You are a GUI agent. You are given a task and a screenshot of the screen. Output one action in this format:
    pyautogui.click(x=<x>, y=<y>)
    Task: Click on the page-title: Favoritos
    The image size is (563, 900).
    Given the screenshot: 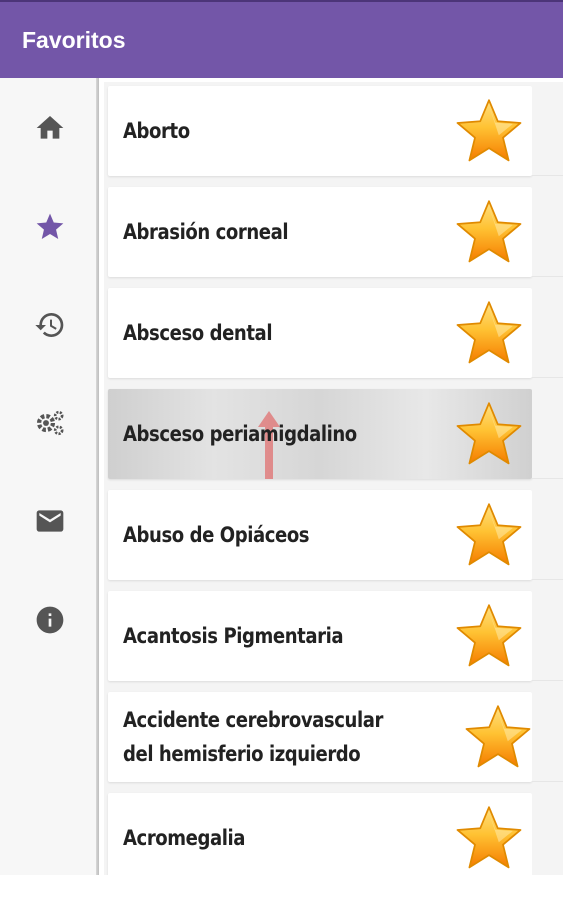 What is the action you would take?
    pyautogui.click(x=74, y=39)
    